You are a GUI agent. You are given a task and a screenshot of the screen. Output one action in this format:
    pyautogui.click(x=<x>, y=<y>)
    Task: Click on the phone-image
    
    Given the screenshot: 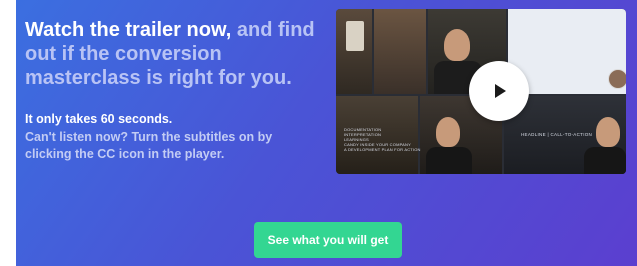 What is the action you would take?
    pyautogui.click(x=355, y=36)
    